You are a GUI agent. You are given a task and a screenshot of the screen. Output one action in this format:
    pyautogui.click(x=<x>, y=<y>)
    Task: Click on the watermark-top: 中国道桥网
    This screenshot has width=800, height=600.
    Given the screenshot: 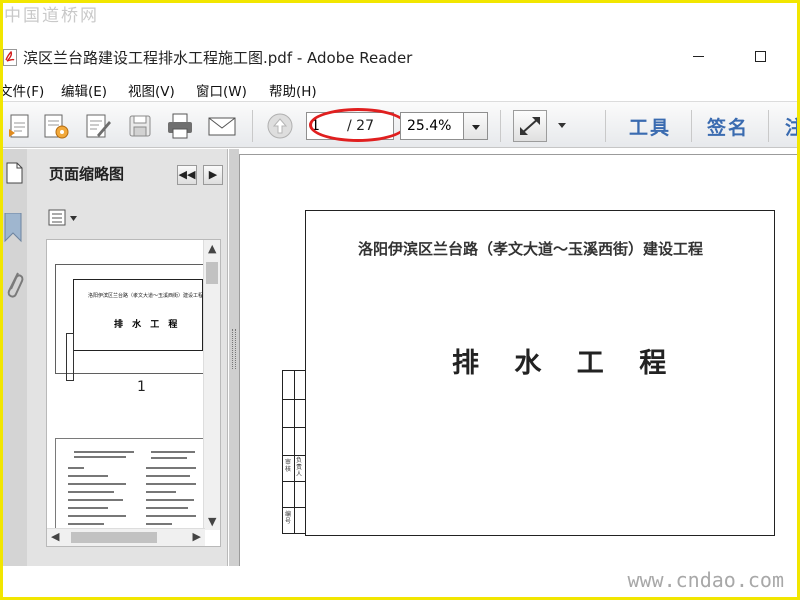 What is the action you would take?
    pyautogui.click(x=51, y=16)
    